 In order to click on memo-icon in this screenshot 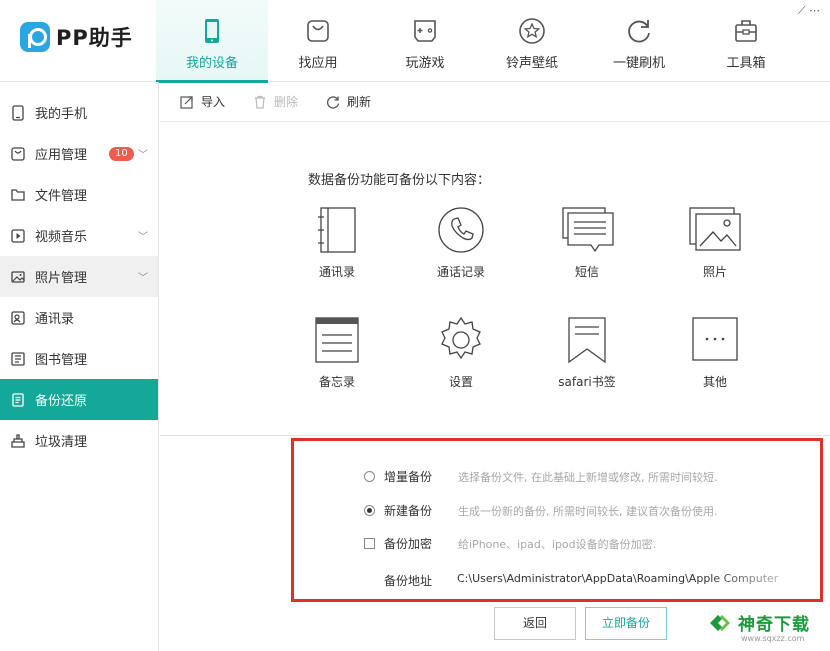, I will do `click(337, 340)`.